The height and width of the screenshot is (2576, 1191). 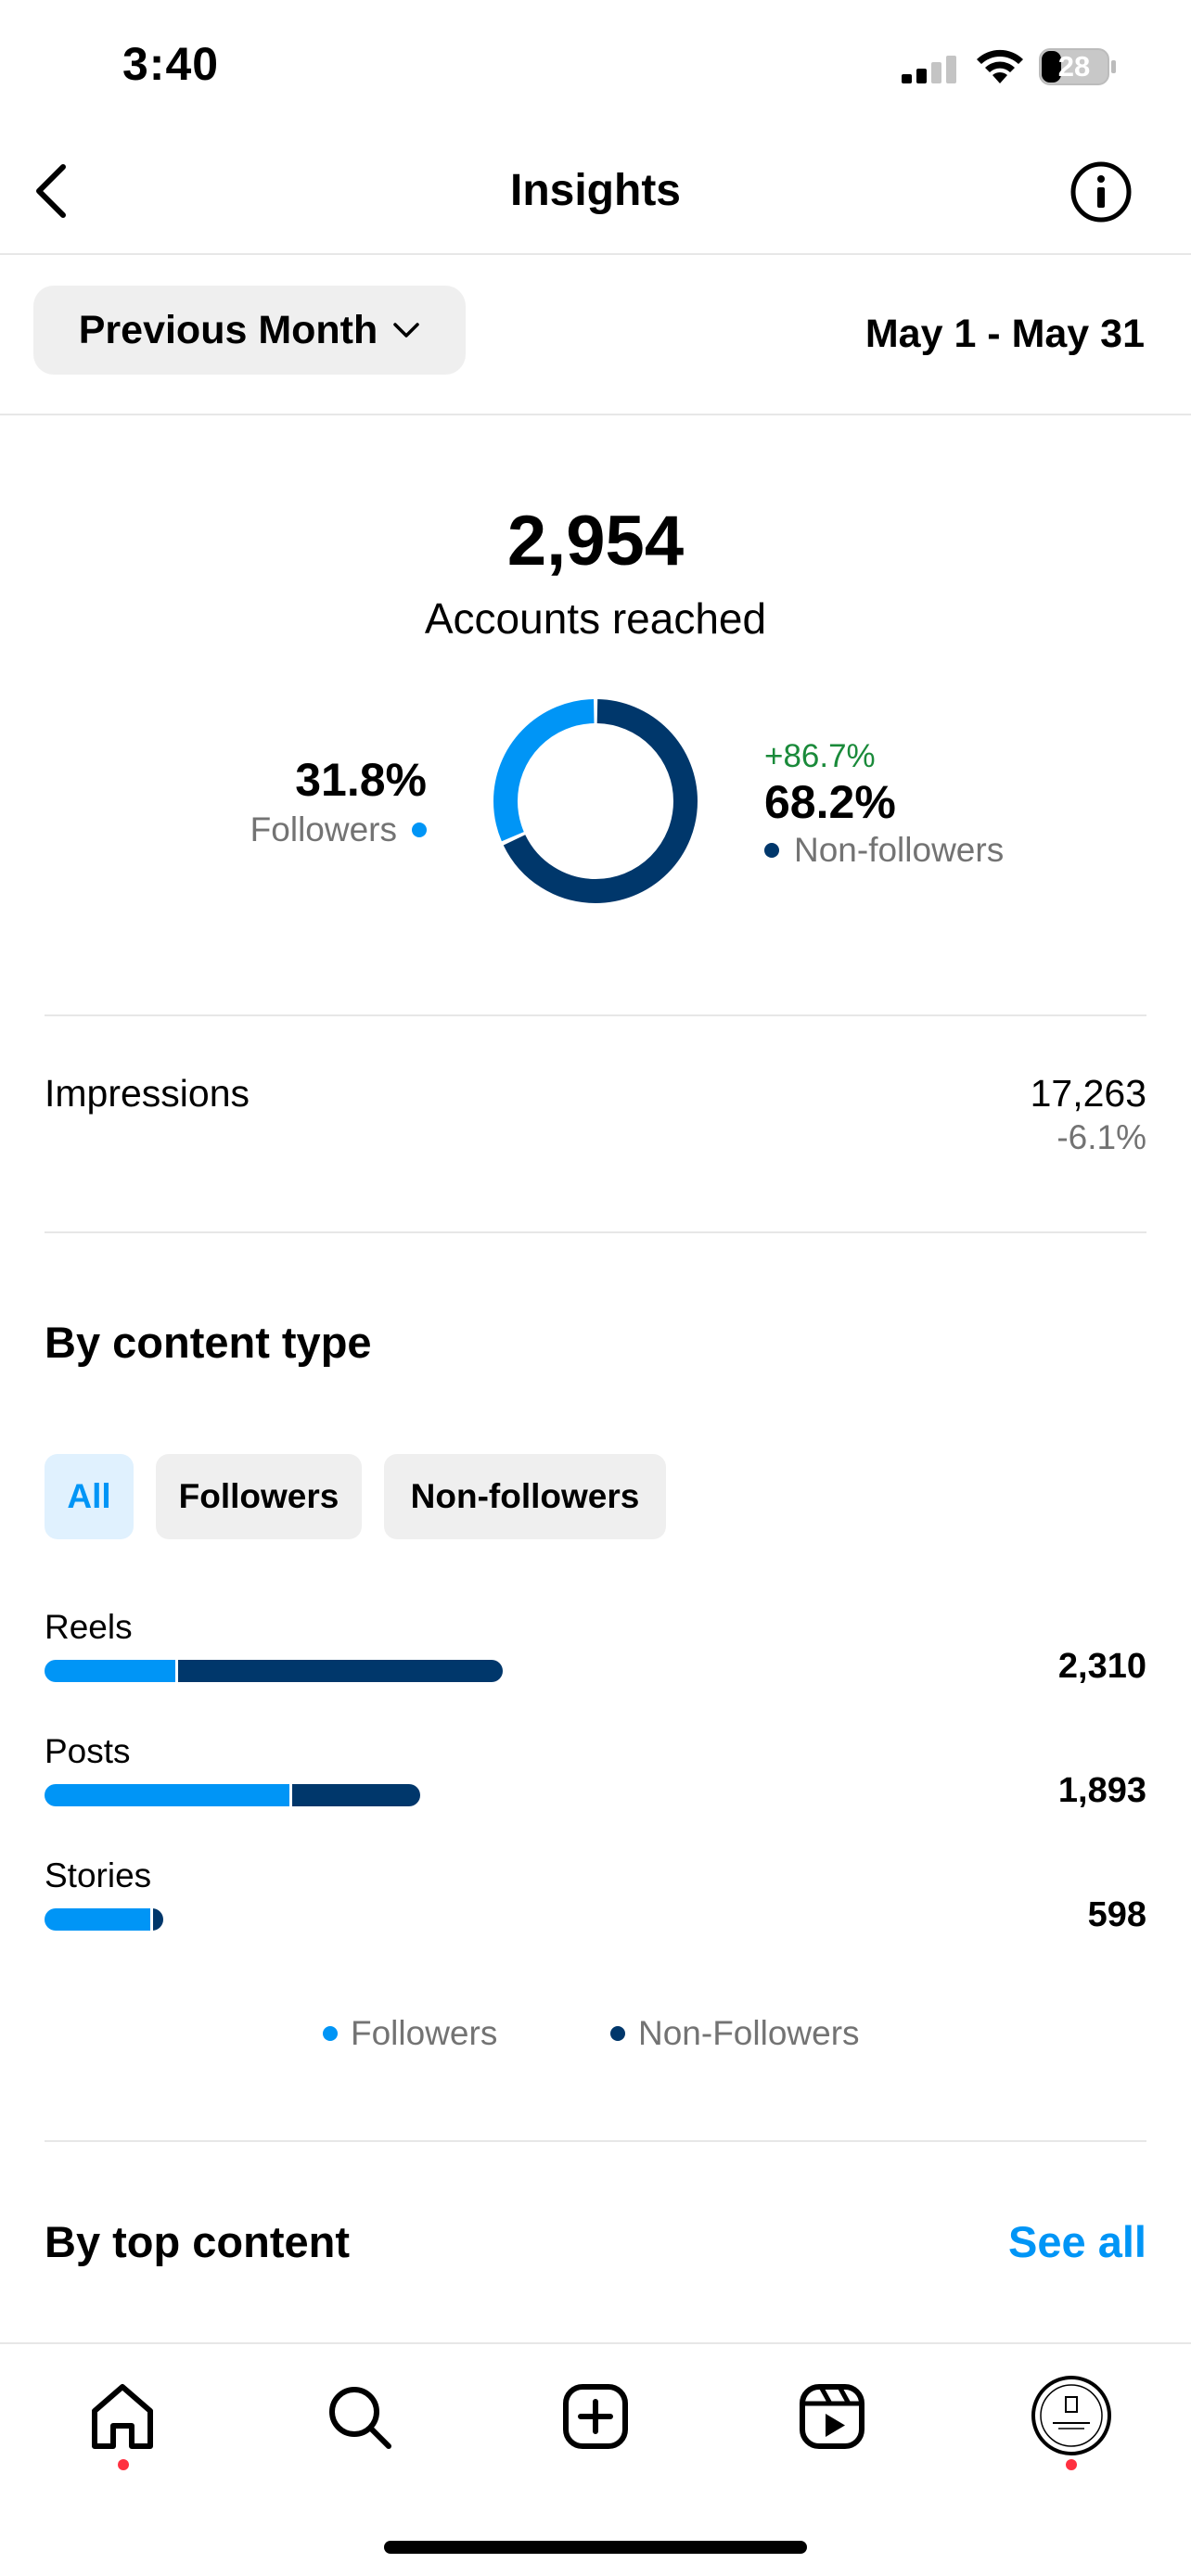 What do you see at coordinates (1074, 66) in the screenshot?
I see `battery-level: 28` at bounding box center [1074, 66].